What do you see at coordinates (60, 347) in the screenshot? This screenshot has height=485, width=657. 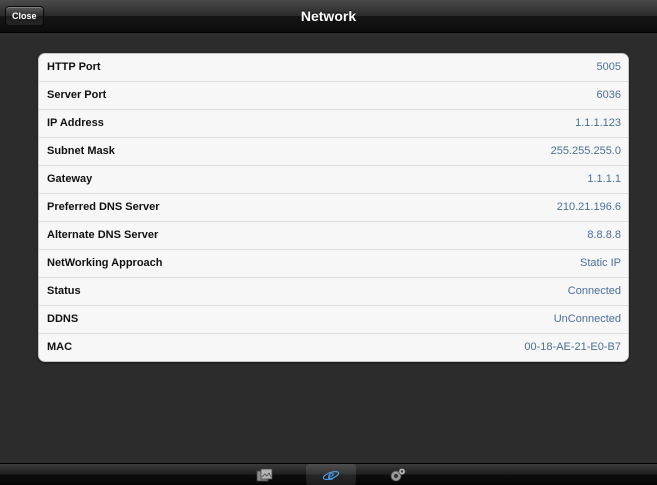 I see `row-label: MAC` at bounding box center [60, 347].